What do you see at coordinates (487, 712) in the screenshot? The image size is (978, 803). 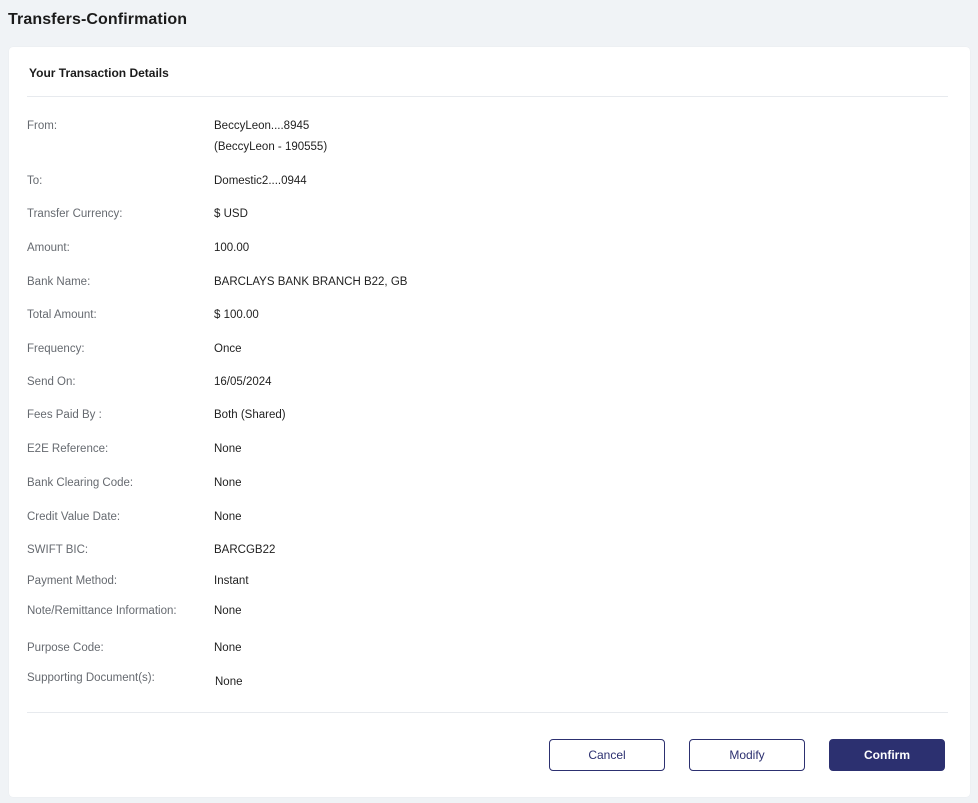 I see `footer-divider` at bounding box center [487, 712].